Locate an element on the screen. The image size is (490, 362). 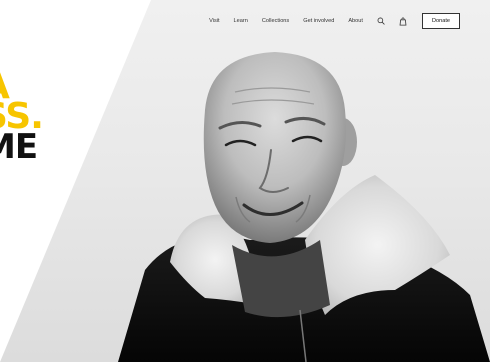
nav-learn: Learn is located at coordinates (241, 21).